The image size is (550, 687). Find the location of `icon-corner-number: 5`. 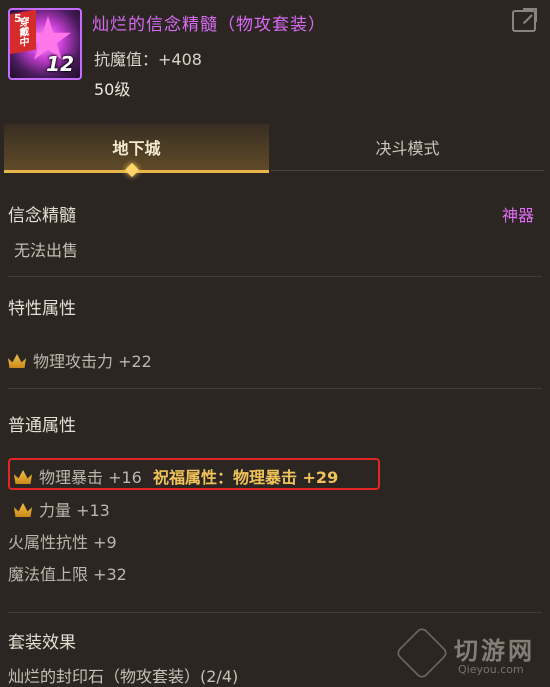

icon-corner-number: 5 is located at coordinates (18, 18).